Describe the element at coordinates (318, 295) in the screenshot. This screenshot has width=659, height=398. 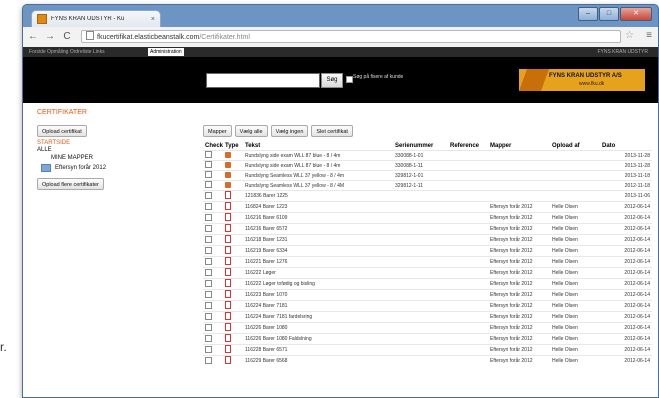
I see `row-tekst: 116223 Barer 1070` at that location.